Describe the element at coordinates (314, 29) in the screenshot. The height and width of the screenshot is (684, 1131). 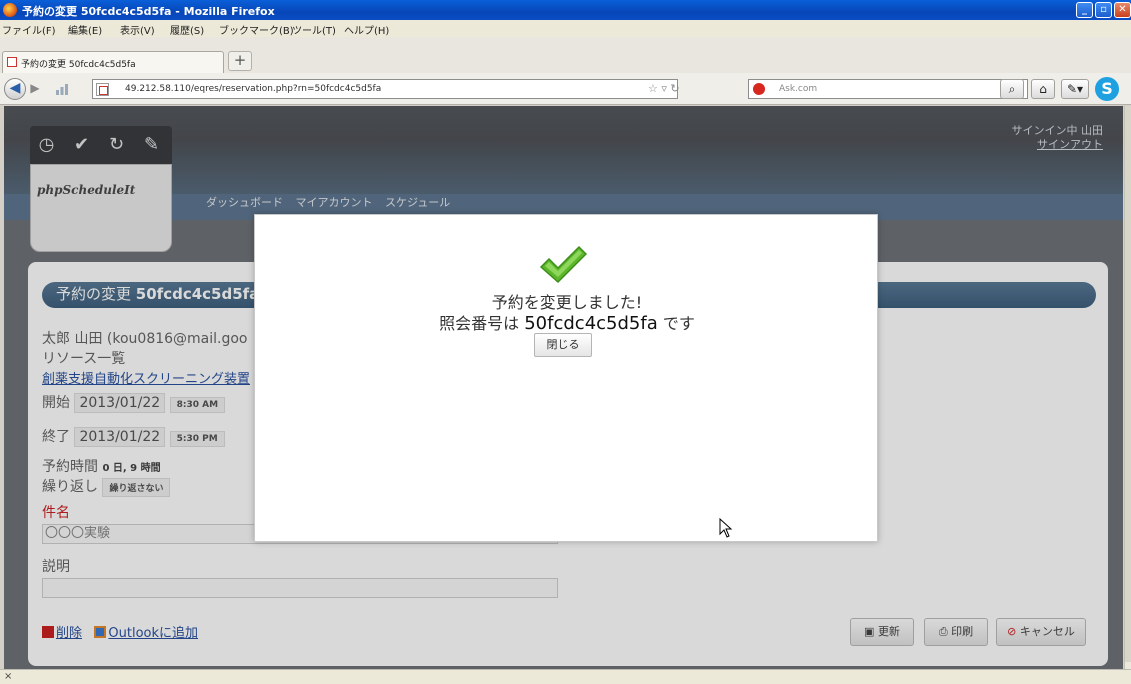
I see `menu-tools: ツール(T)` at that location.